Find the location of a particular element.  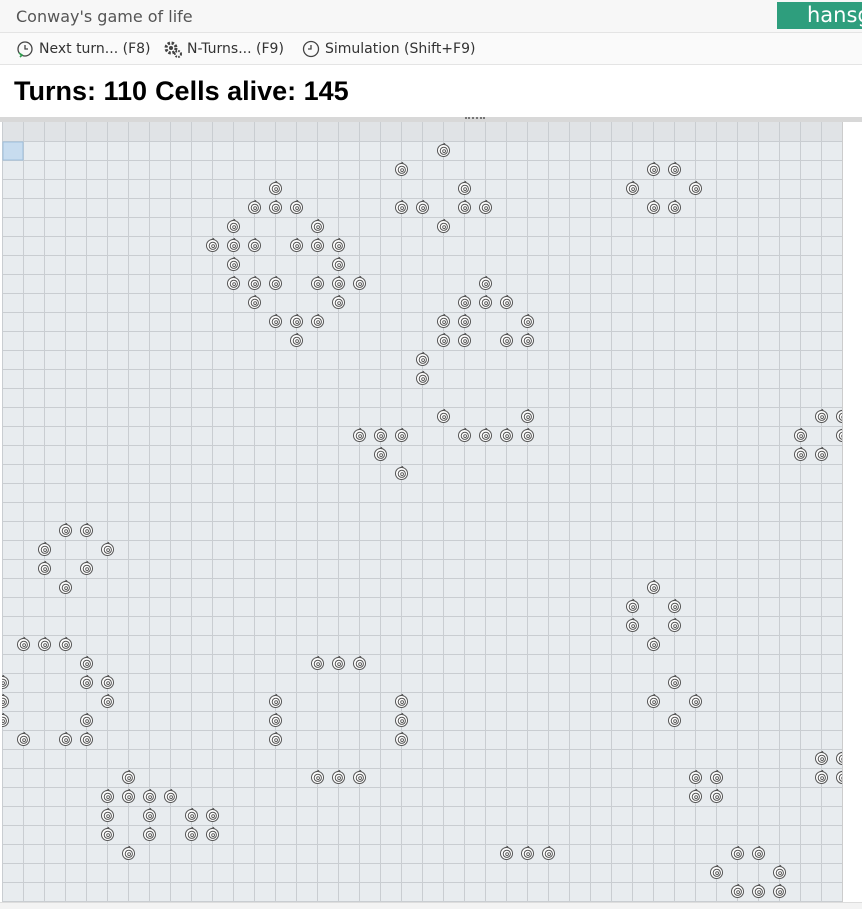

splitter-grip is located at coordinates (475, 119).